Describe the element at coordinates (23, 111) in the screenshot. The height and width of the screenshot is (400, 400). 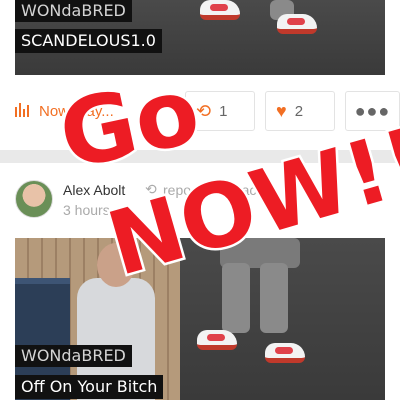
I see `waveform-icon` at that location.